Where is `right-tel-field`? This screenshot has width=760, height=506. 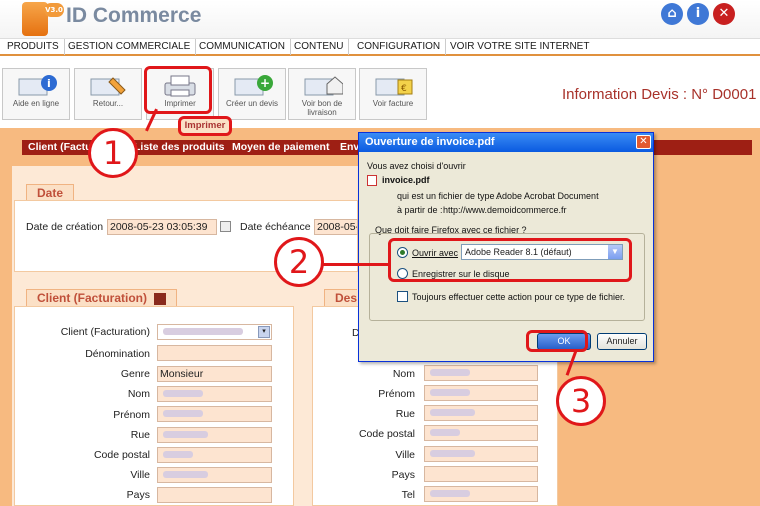
right-tel-field is located at coordinates (481, 494).